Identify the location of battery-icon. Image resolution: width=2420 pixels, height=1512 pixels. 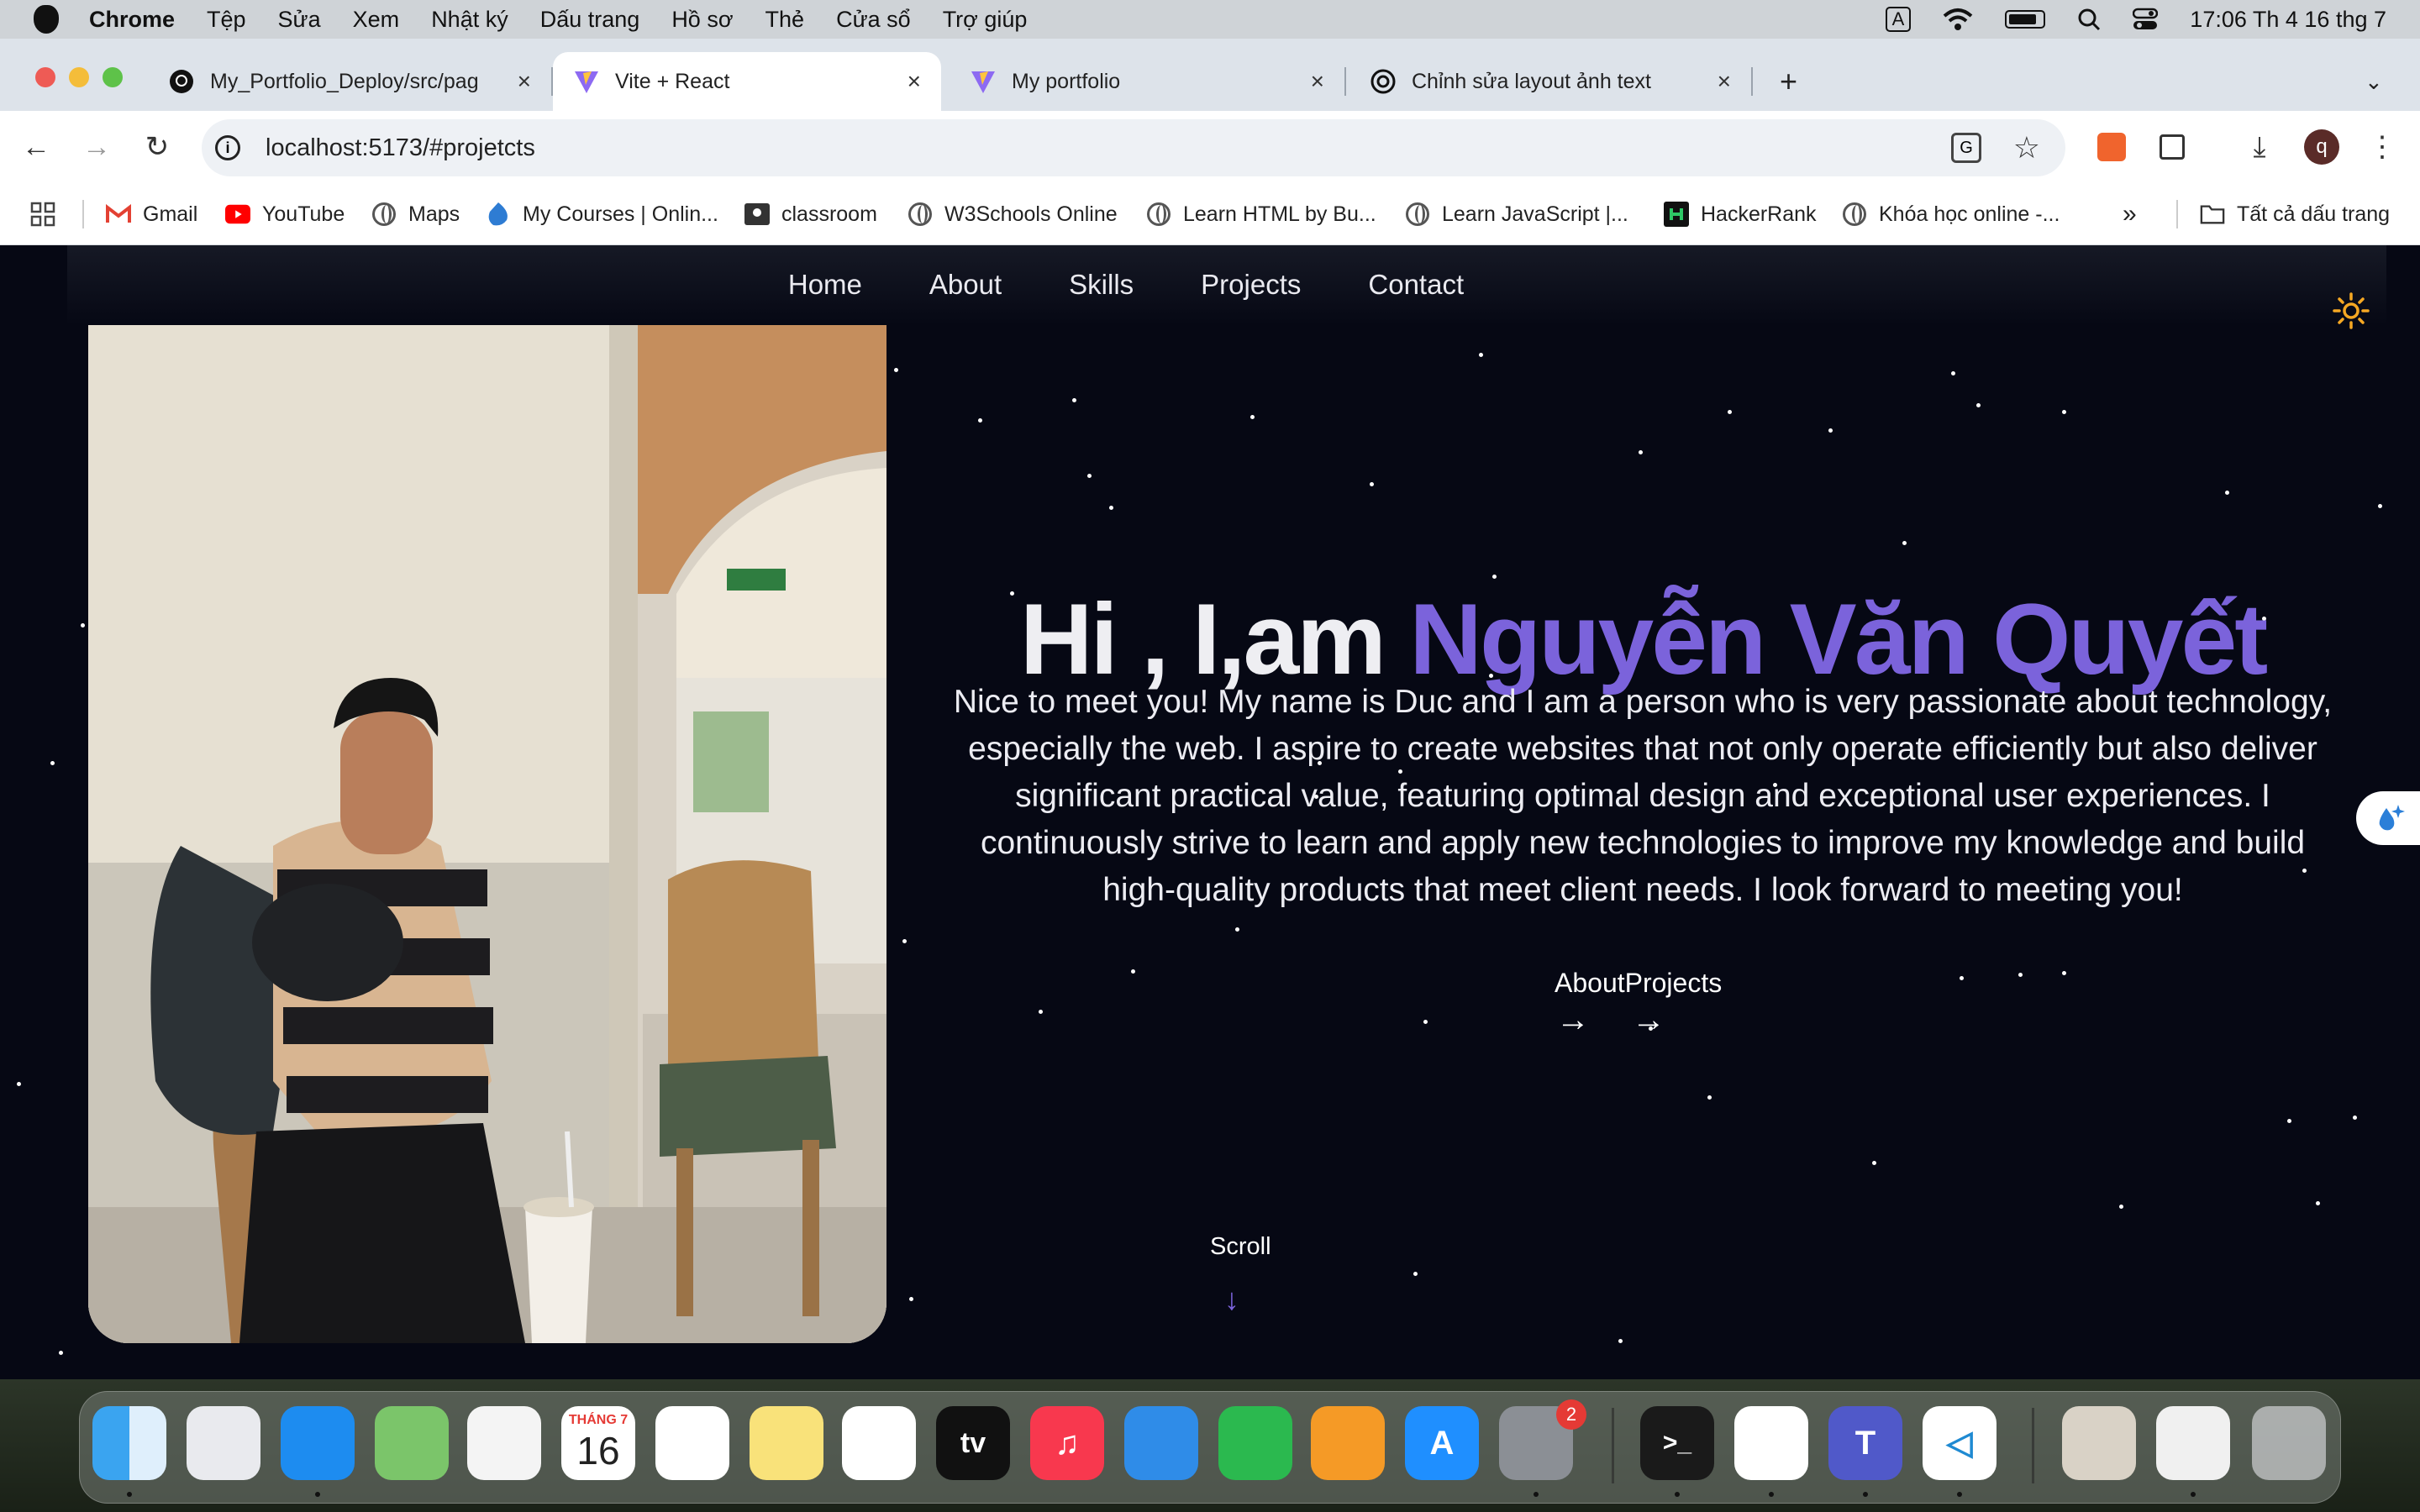
(2026, 19).